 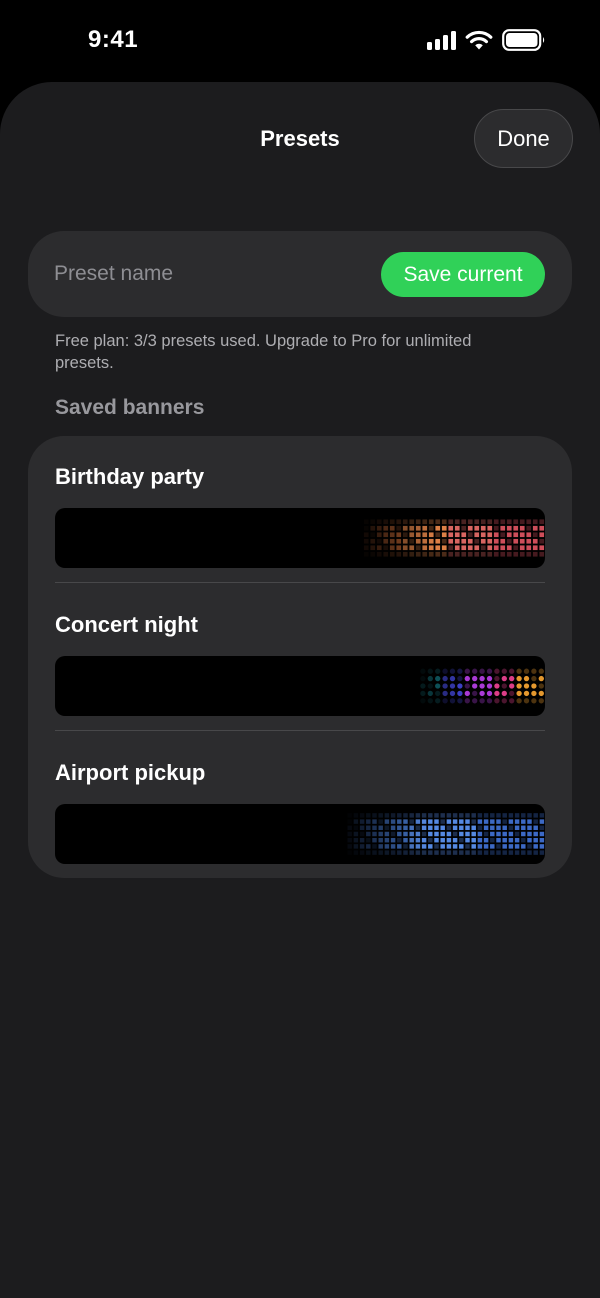 I want to click on preset-row-concert-night: Concert night, so click(x=300, y=662).